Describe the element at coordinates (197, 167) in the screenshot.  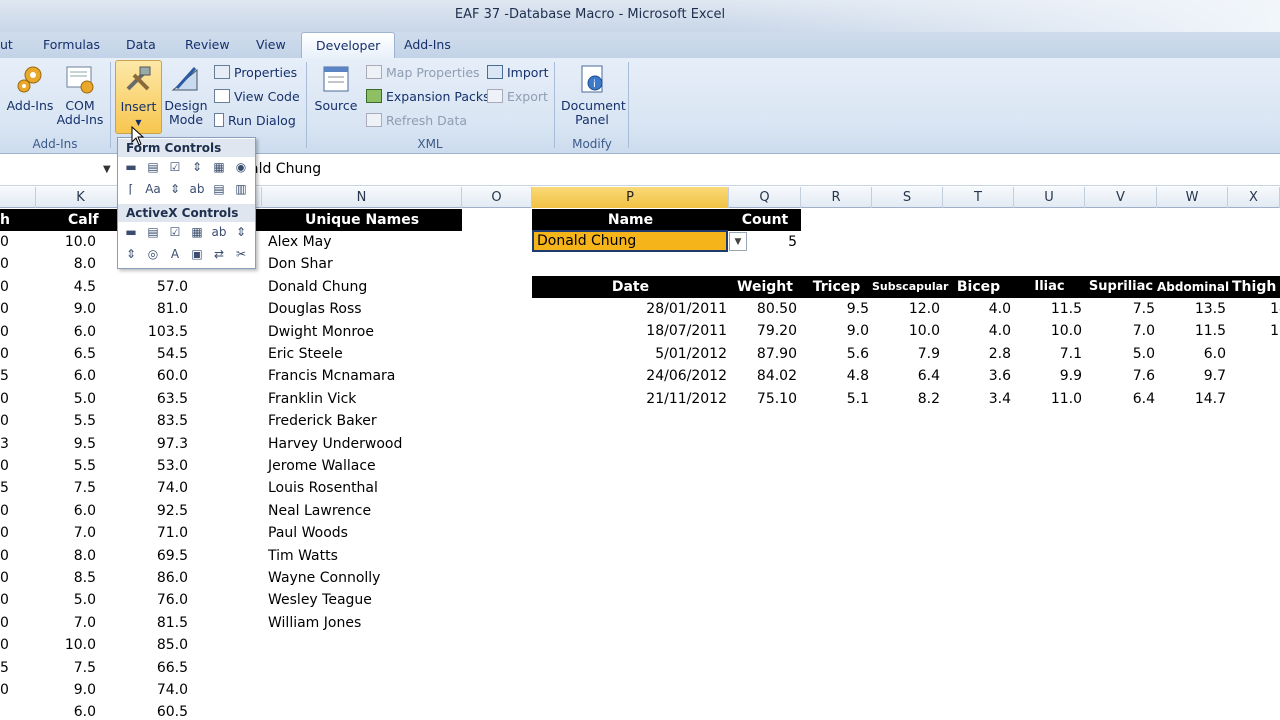
I see `spin-button-control-icon: ⇕` at that location.